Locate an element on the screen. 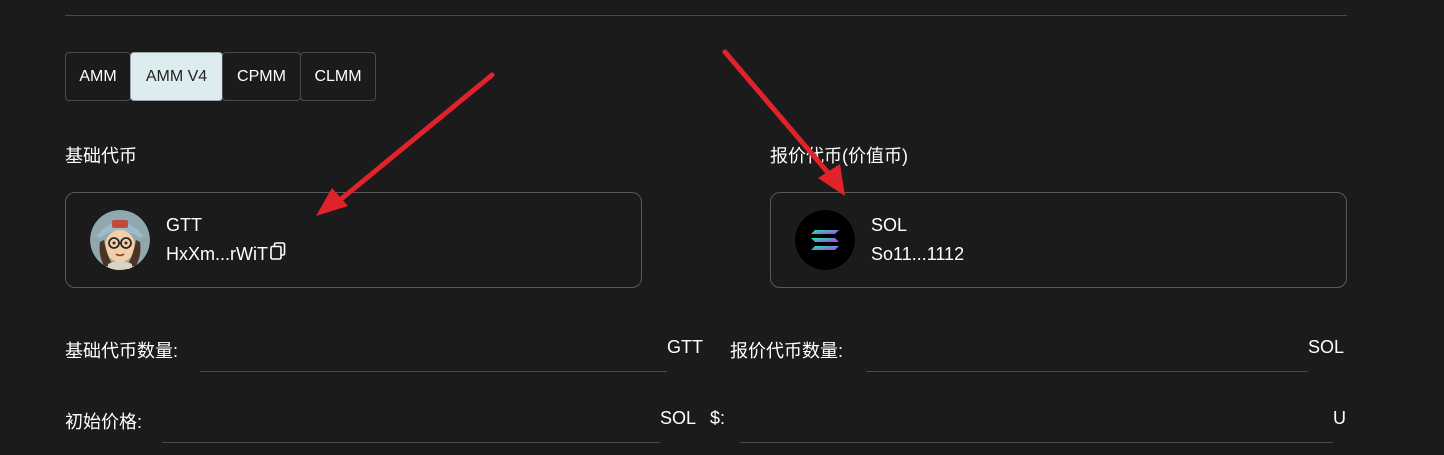 The width and height of the screenshot is (1444, 455). annotation-arrows is located at coordinates (580, 132).